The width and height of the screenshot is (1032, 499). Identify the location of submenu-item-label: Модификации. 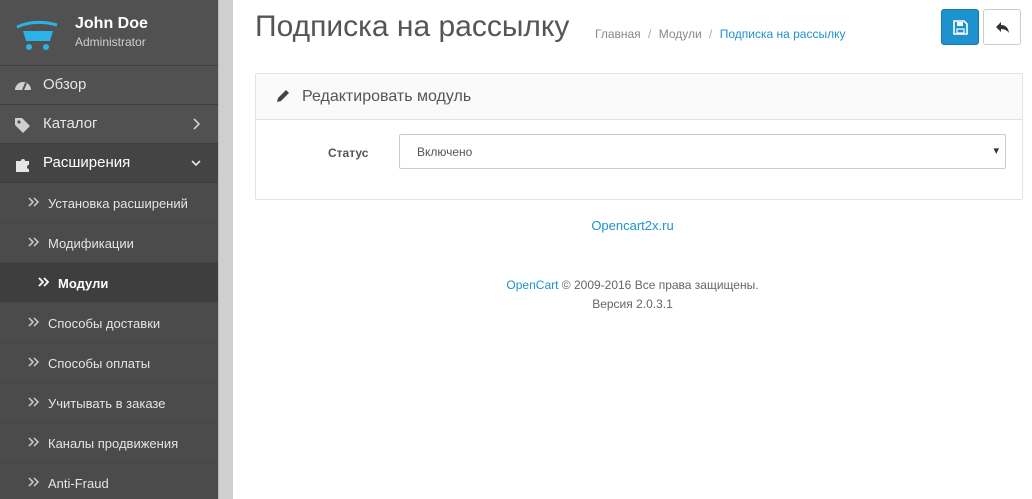
(91, 243).